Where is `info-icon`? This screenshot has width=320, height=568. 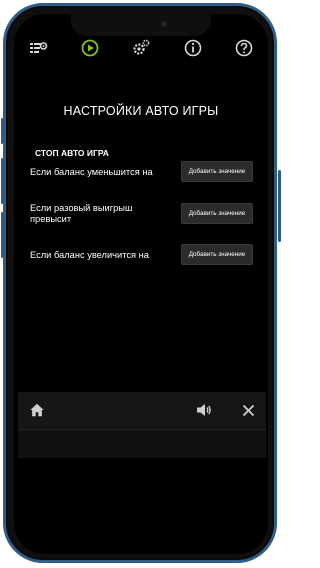 info-icon is located at coordinates (193, 48).